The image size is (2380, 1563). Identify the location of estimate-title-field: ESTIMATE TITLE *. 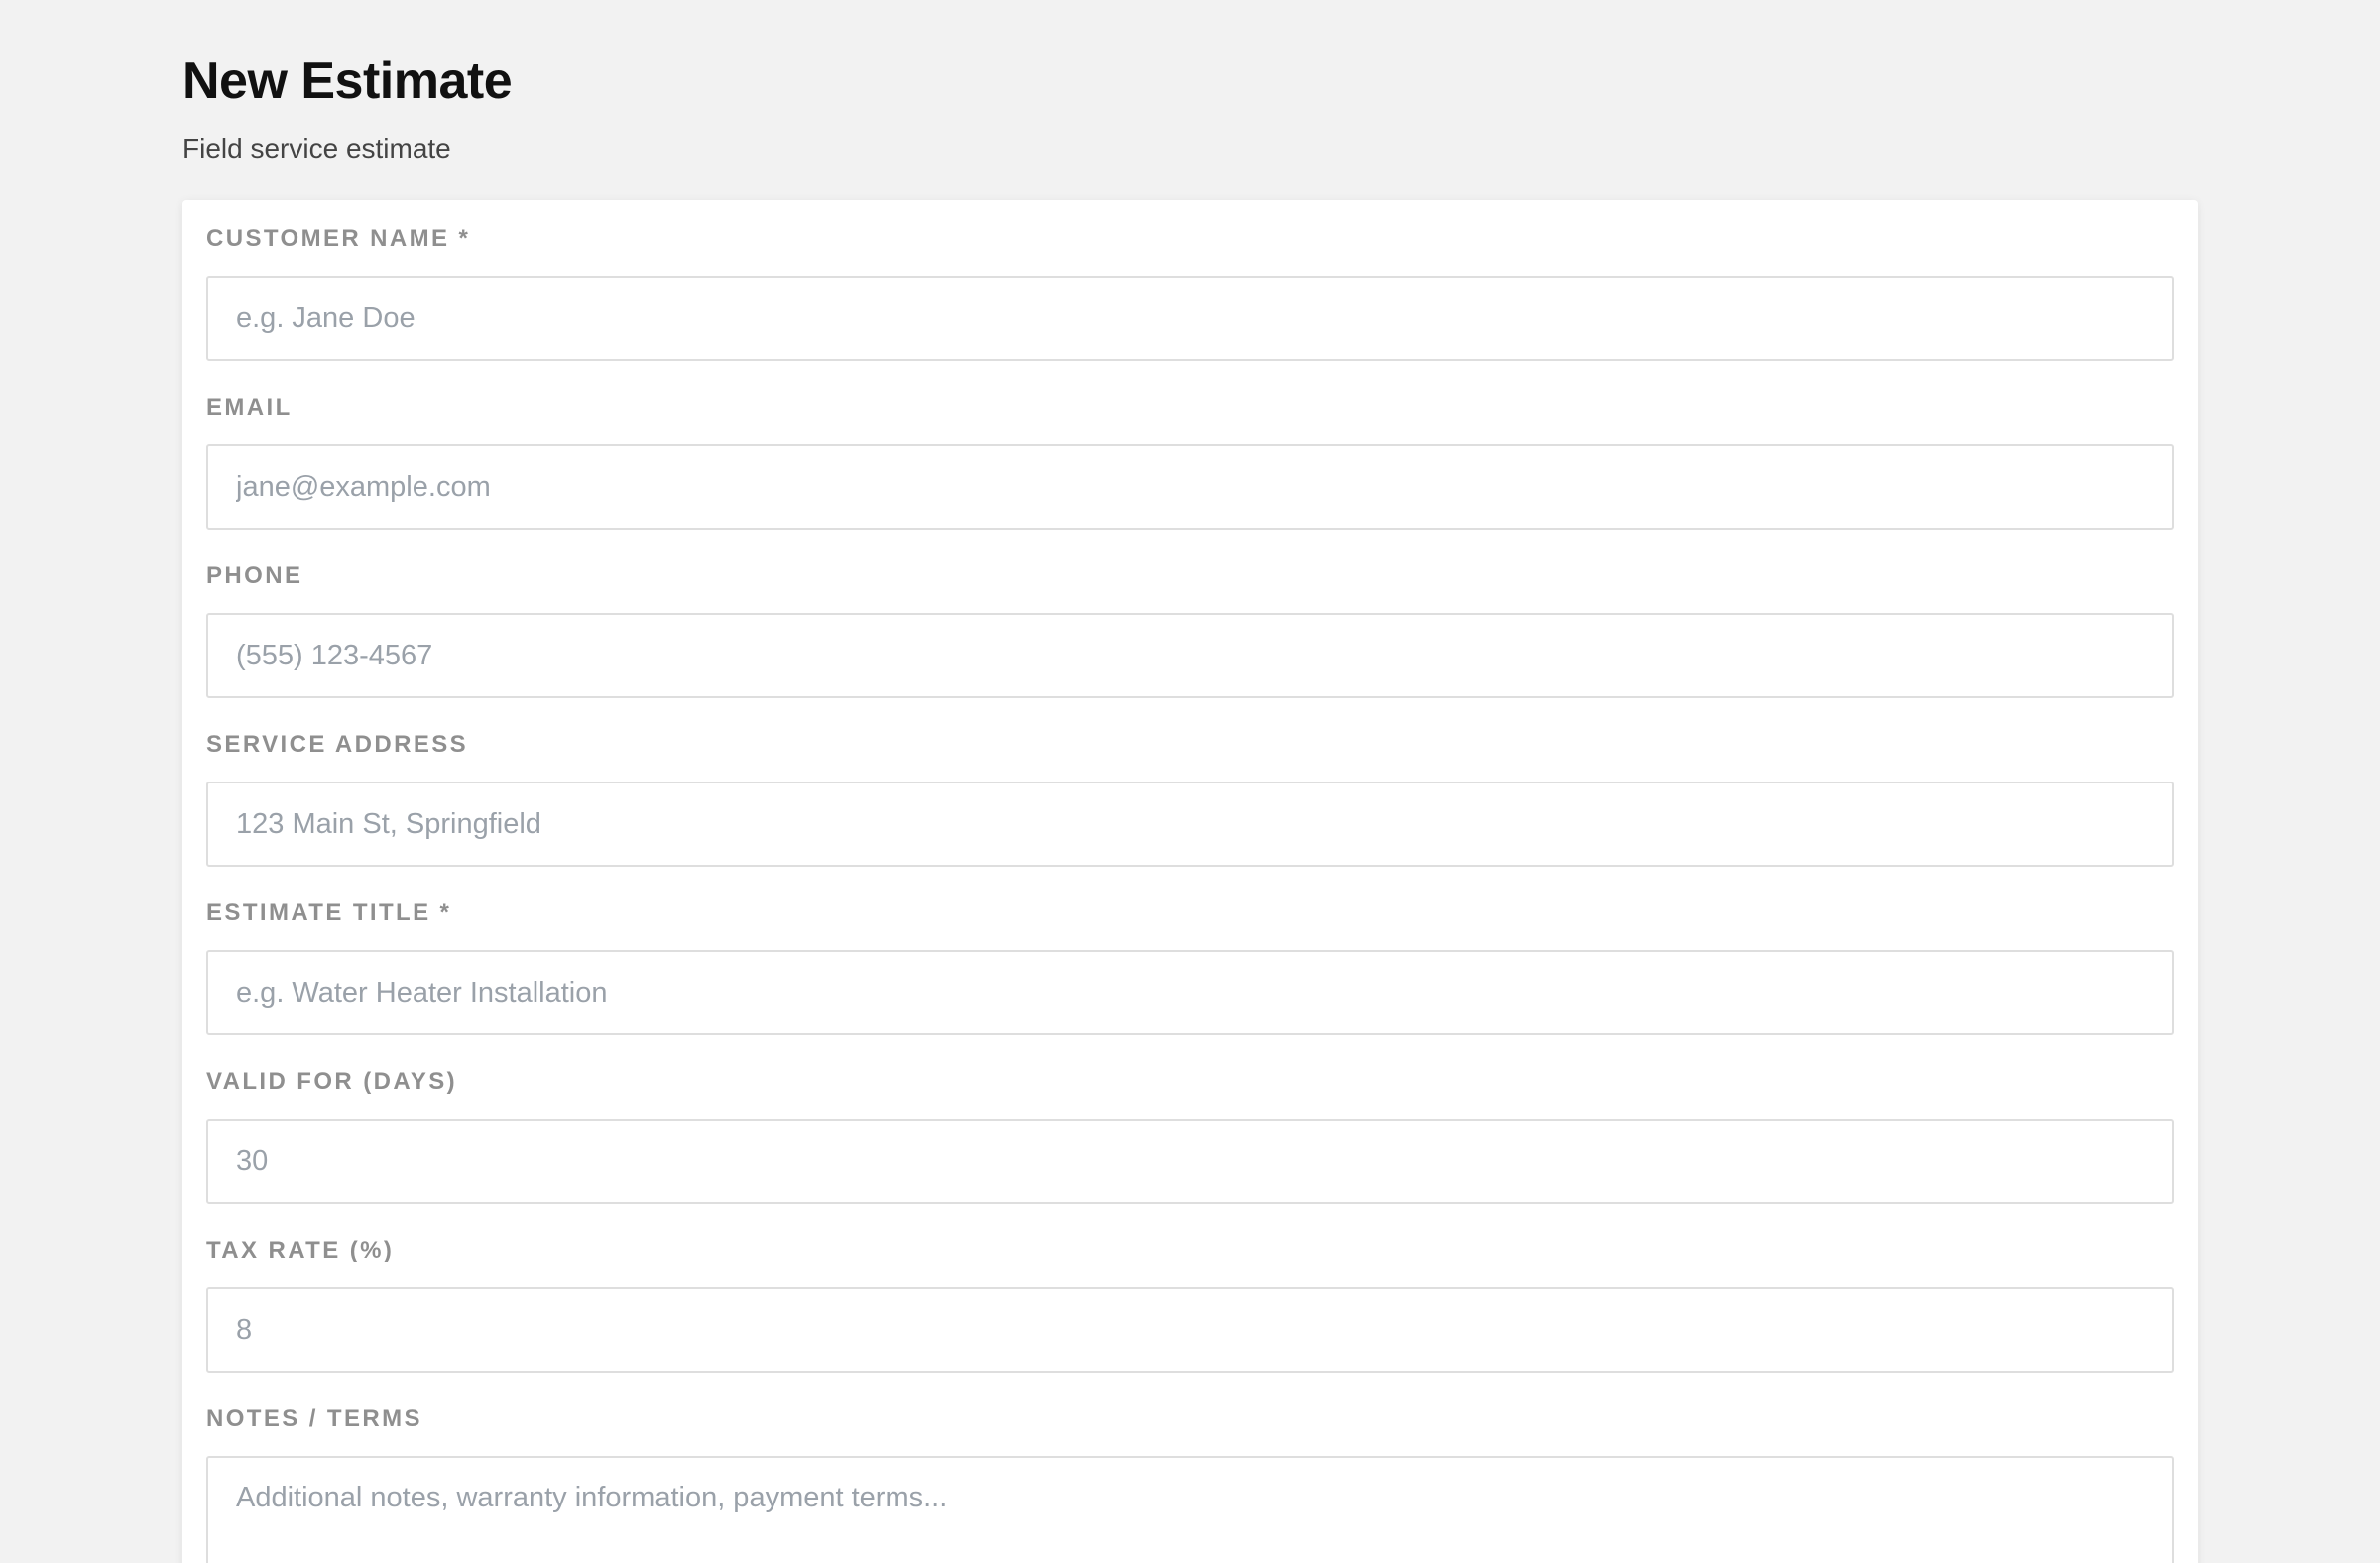
(1190, 967).